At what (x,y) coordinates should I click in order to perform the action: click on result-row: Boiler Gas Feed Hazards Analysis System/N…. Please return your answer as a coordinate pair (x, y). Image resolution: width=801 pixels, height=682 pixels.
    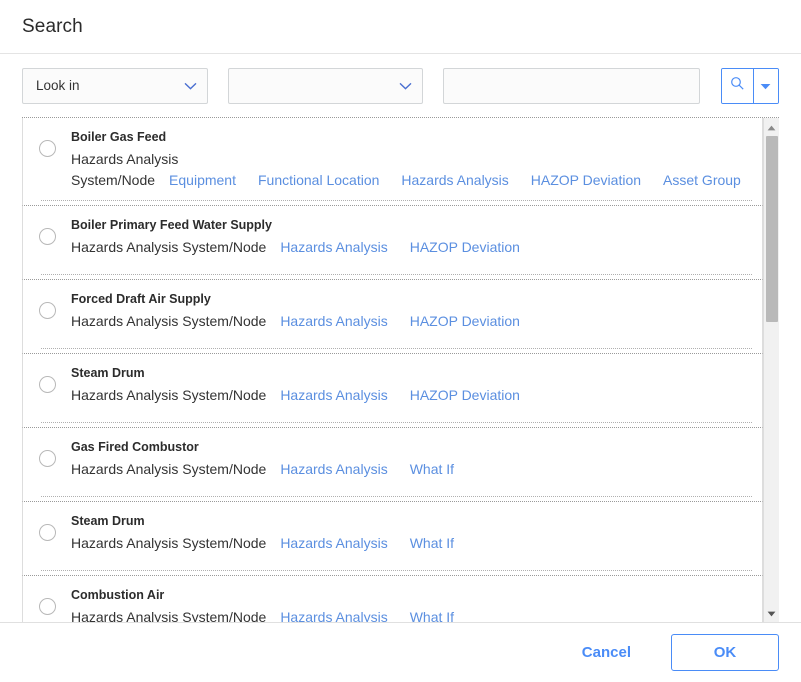
    Looking at the image, I should click on (392, 162).